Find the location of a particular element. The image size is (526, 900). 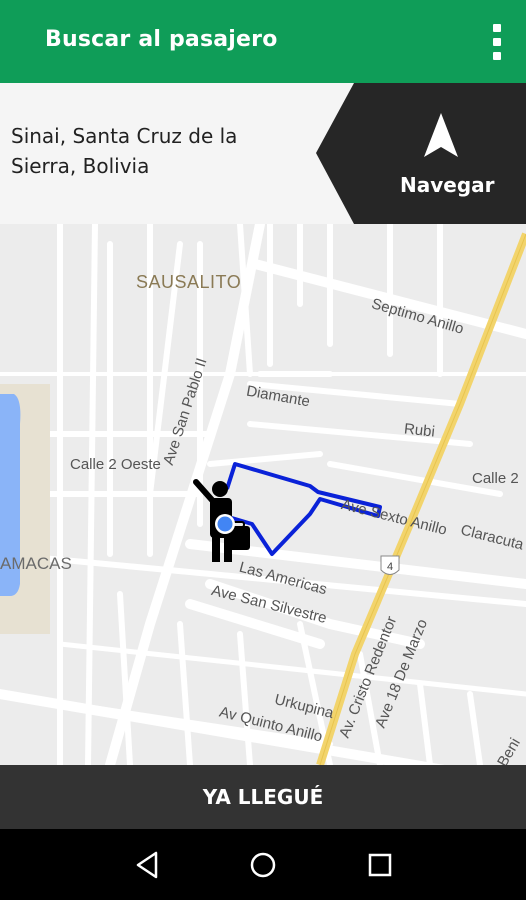

system-nav-bar is located at coordinates (263, 864).